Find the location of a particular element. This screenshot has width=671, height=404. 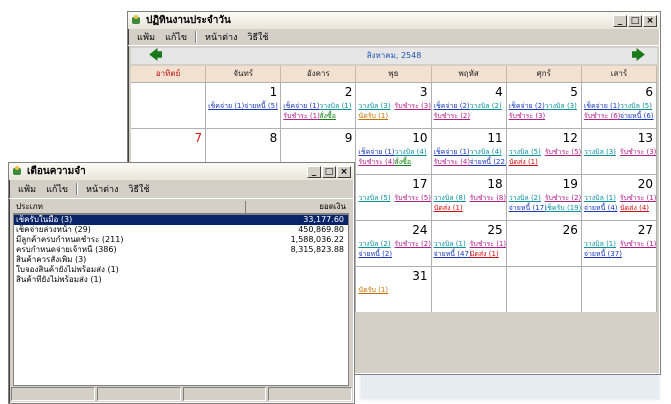

calendar-day-cell: 26 is located at coordinates (544, 243).